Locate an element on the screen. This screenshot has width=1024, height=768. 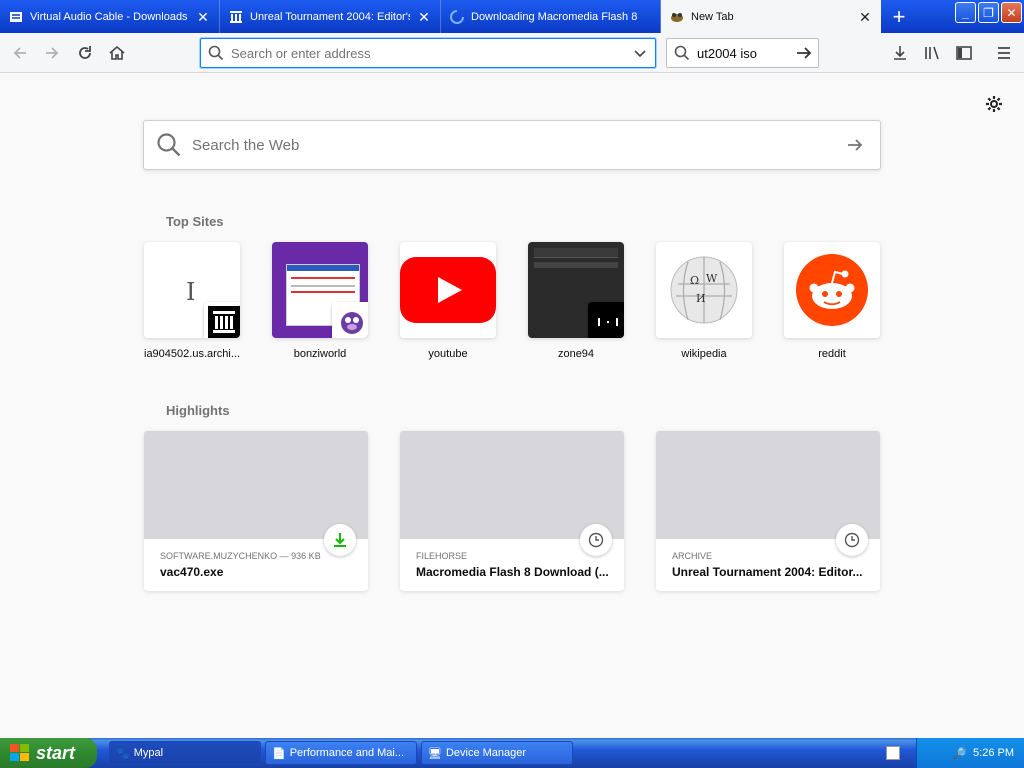
window-controls: _ ❐ ✕ is located at coordinates (989, 16).